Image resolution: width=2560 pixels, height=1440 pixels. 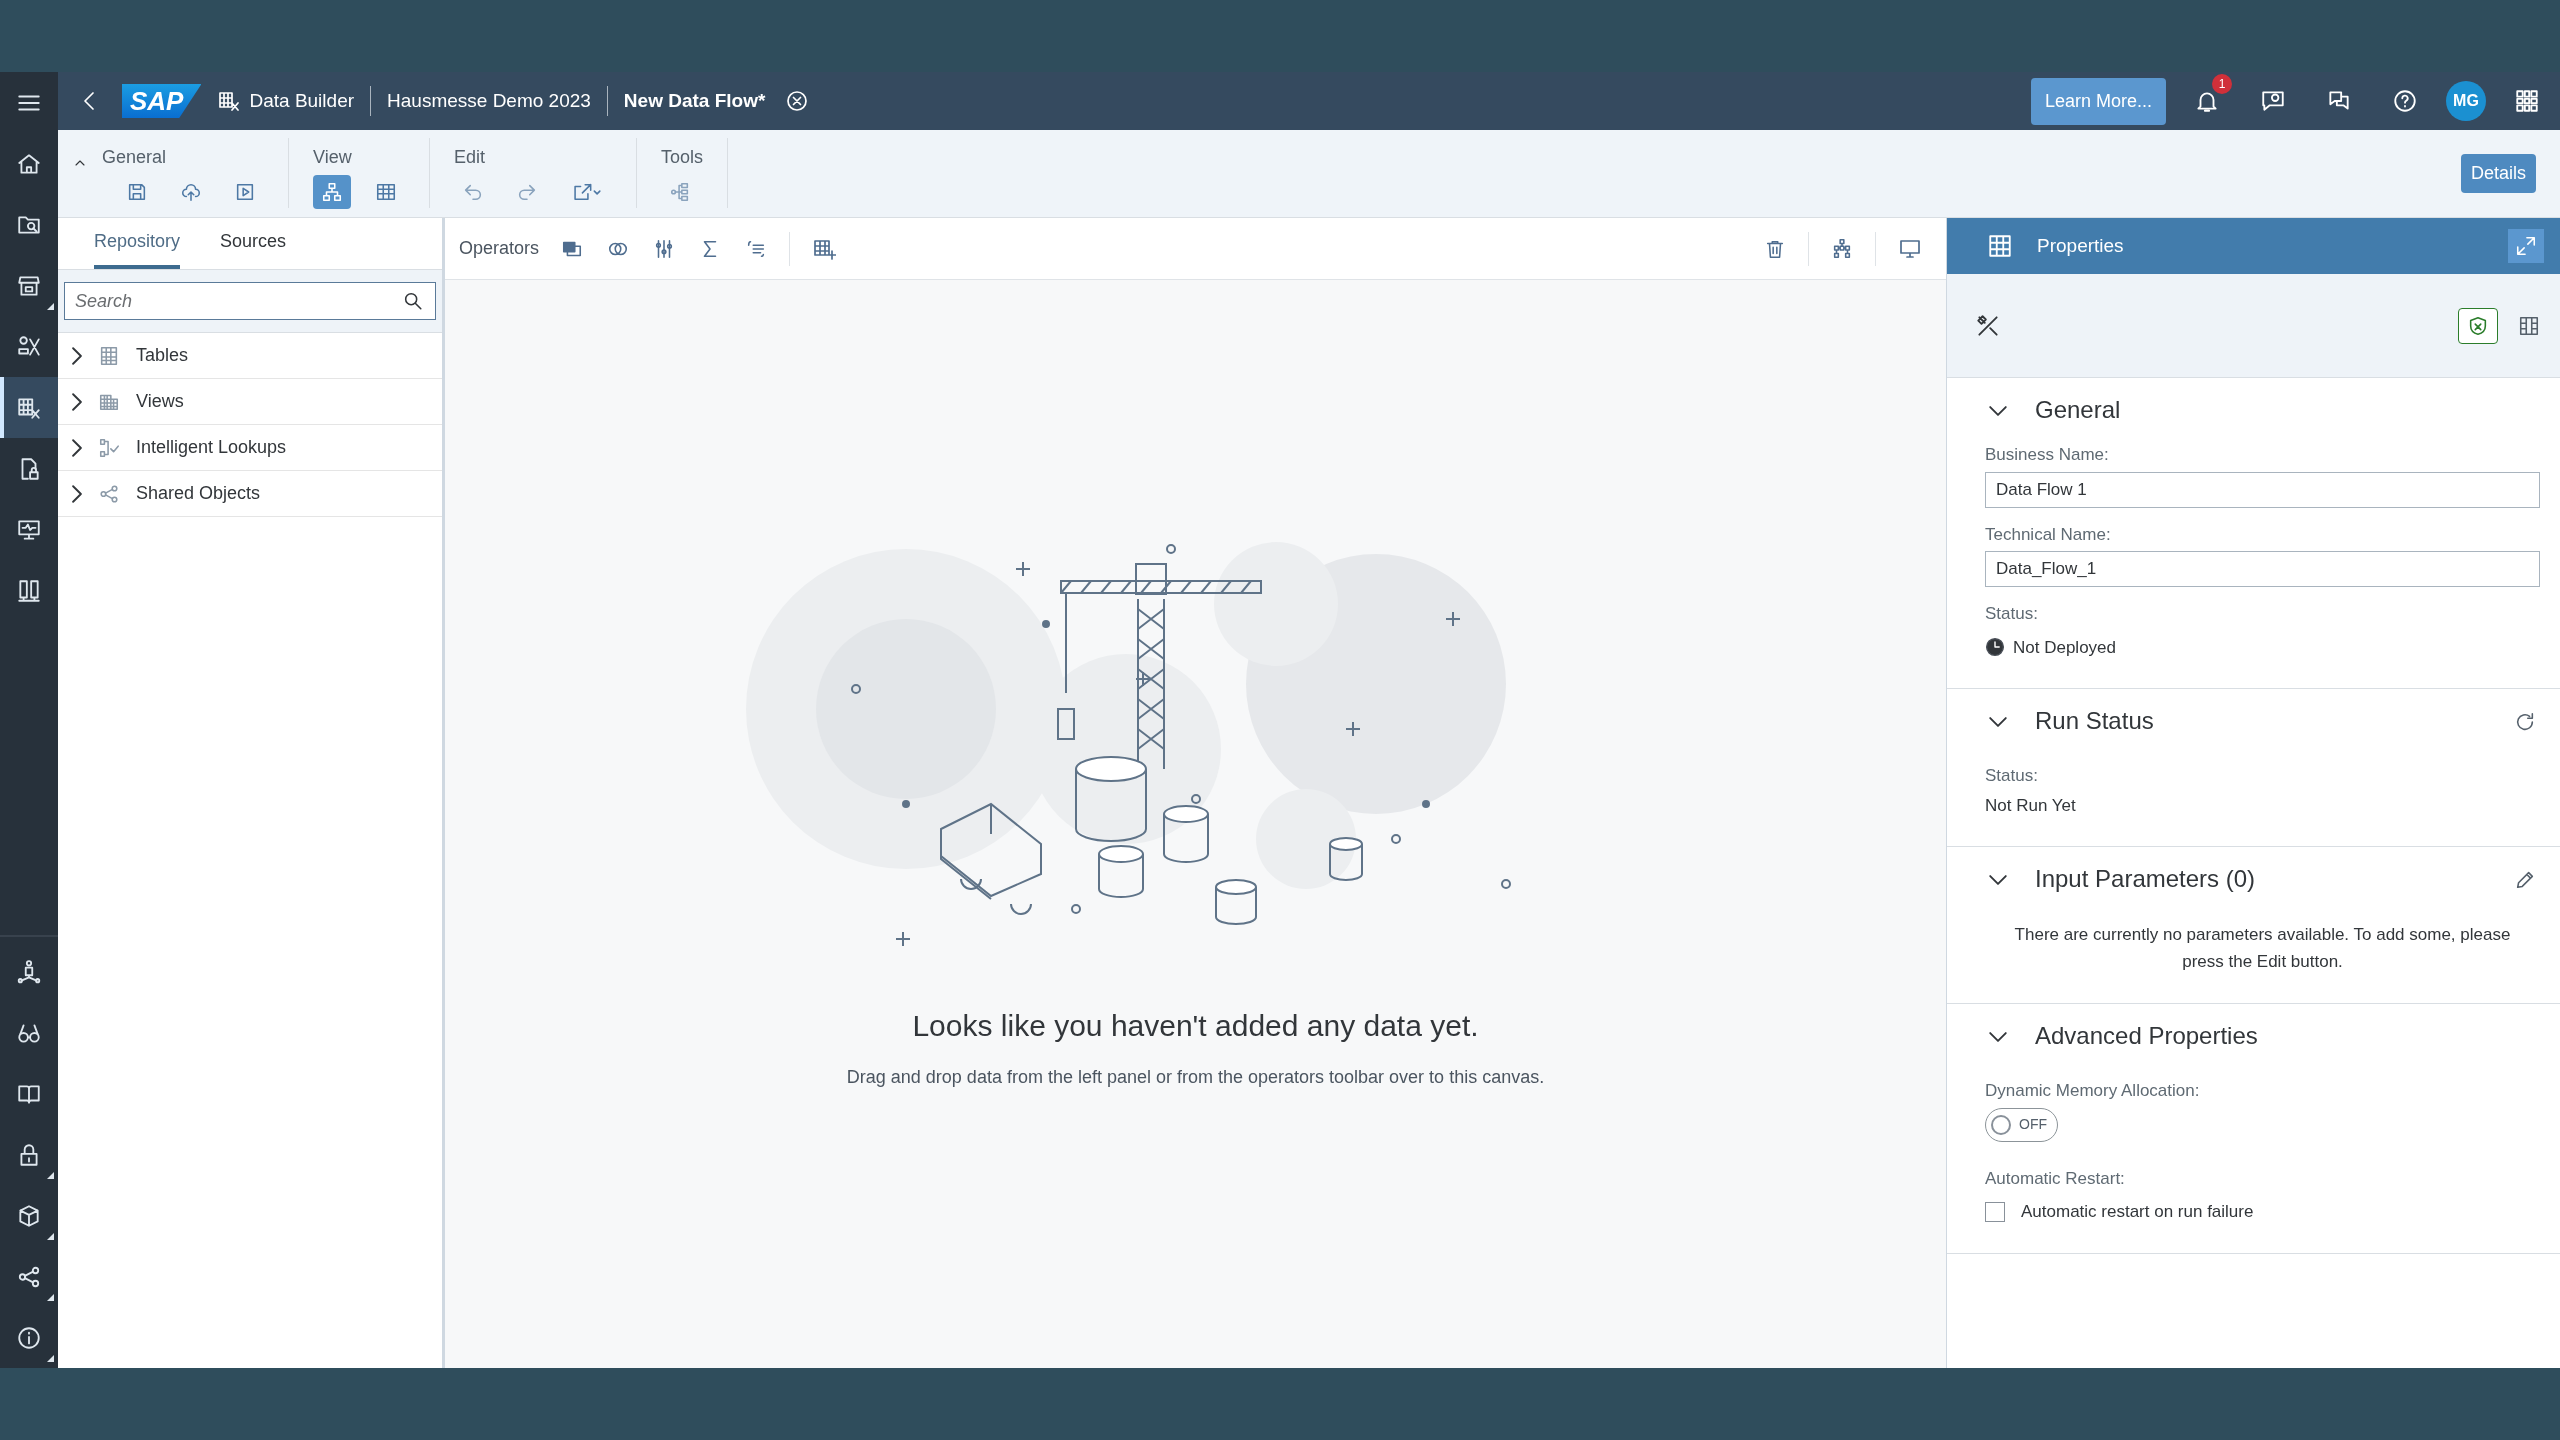 What do you see at coordinates (162, 101) in the screenshot?
I see `logo: SAP` at bounding box center [162, 101].